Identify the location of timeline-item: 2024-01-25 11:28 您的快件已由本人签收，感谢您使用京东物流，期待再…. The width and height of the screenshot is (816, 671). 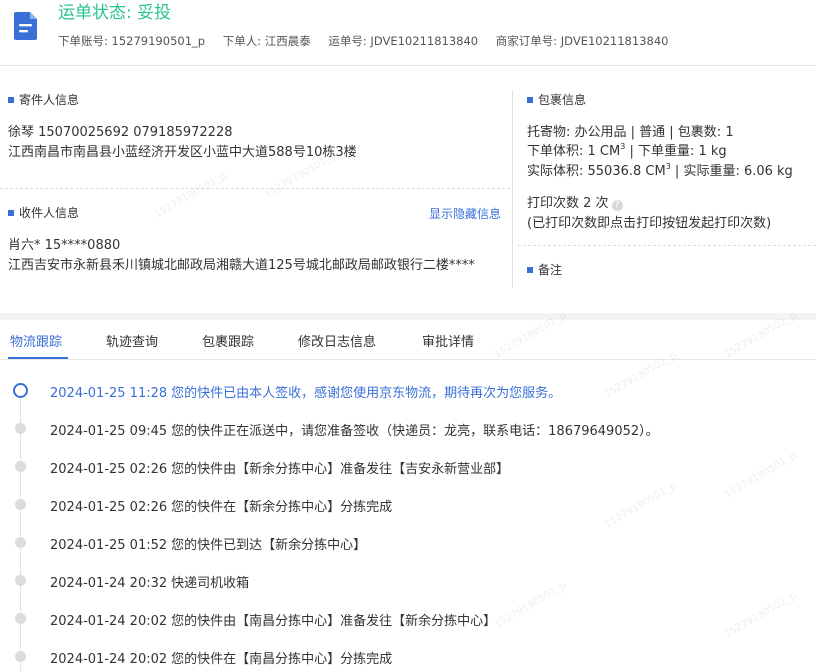
(408, 385).